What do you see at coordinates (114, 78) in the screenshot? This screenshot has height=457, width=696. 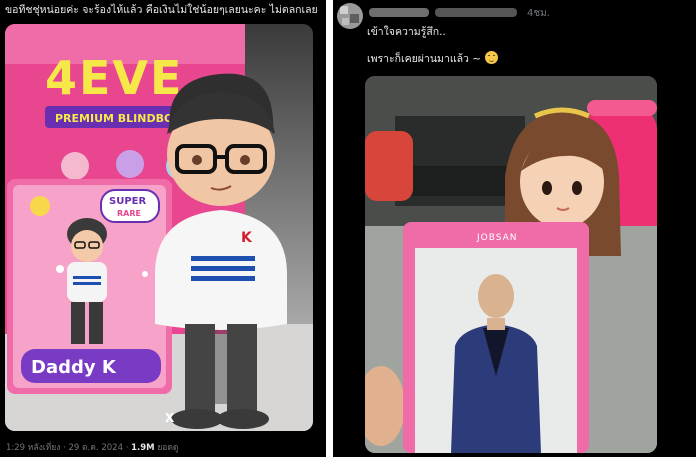 I see `box-brand-text: 4EVE` at bounding box center [114, 78].